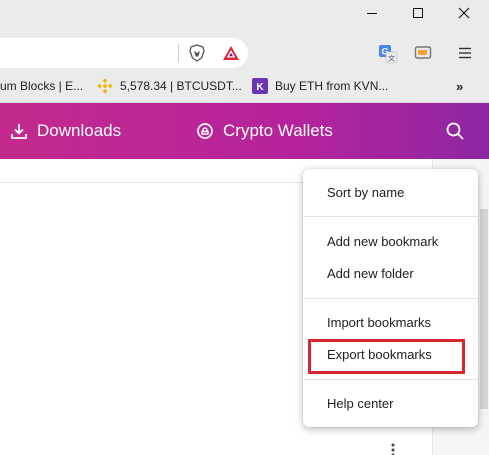 This screenshot has height=455, width=489. Describe the element at coordinates (386, 356) in the screenshot. I see `export-highlight-box` at that location.